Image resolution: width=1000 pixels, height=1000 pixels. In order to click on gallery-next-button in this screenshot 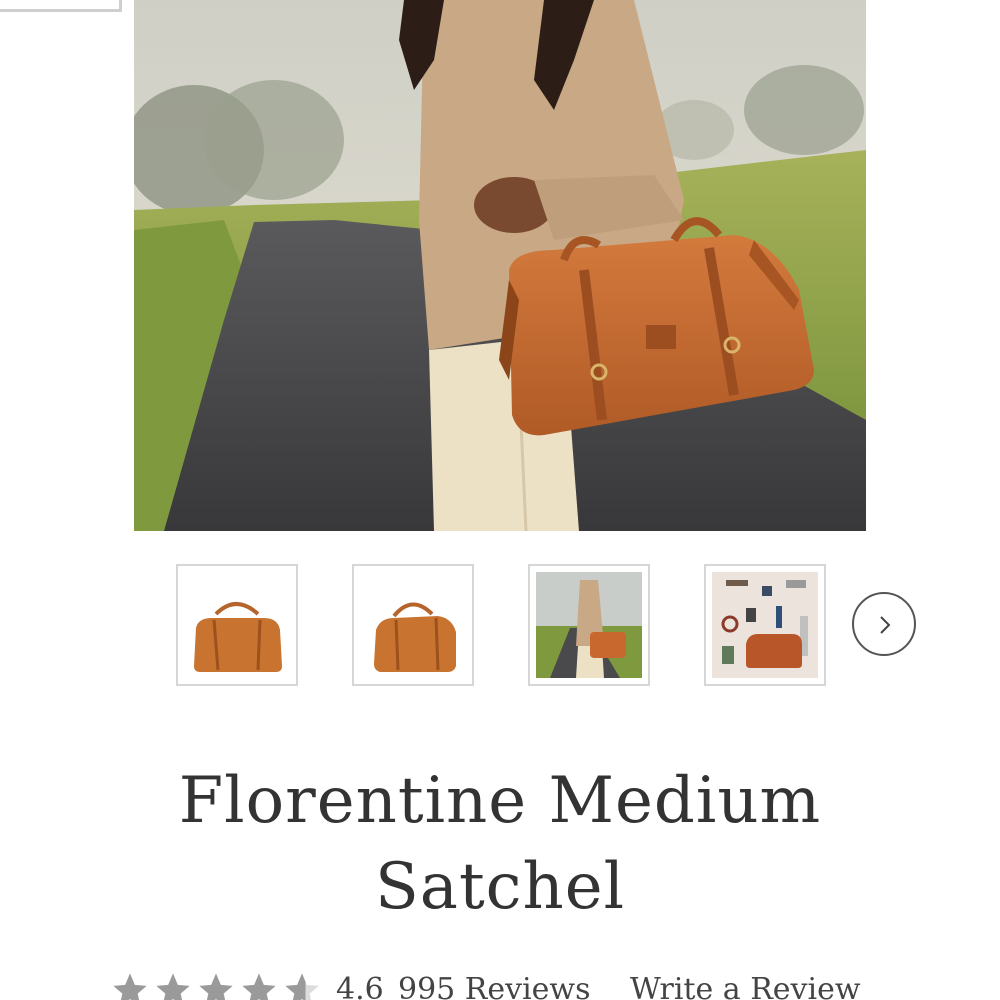, I will do `click(884, 624)`.